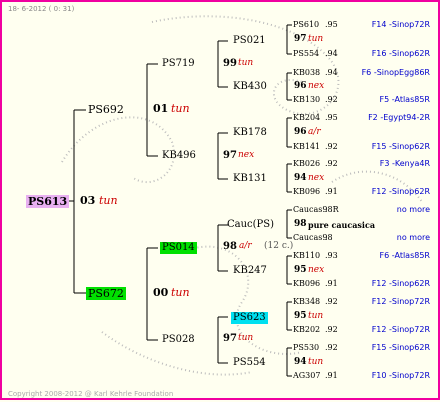 This screenshot has height=402, width=440. I want to click on gen3-race-4: tun, so click(246, 338).